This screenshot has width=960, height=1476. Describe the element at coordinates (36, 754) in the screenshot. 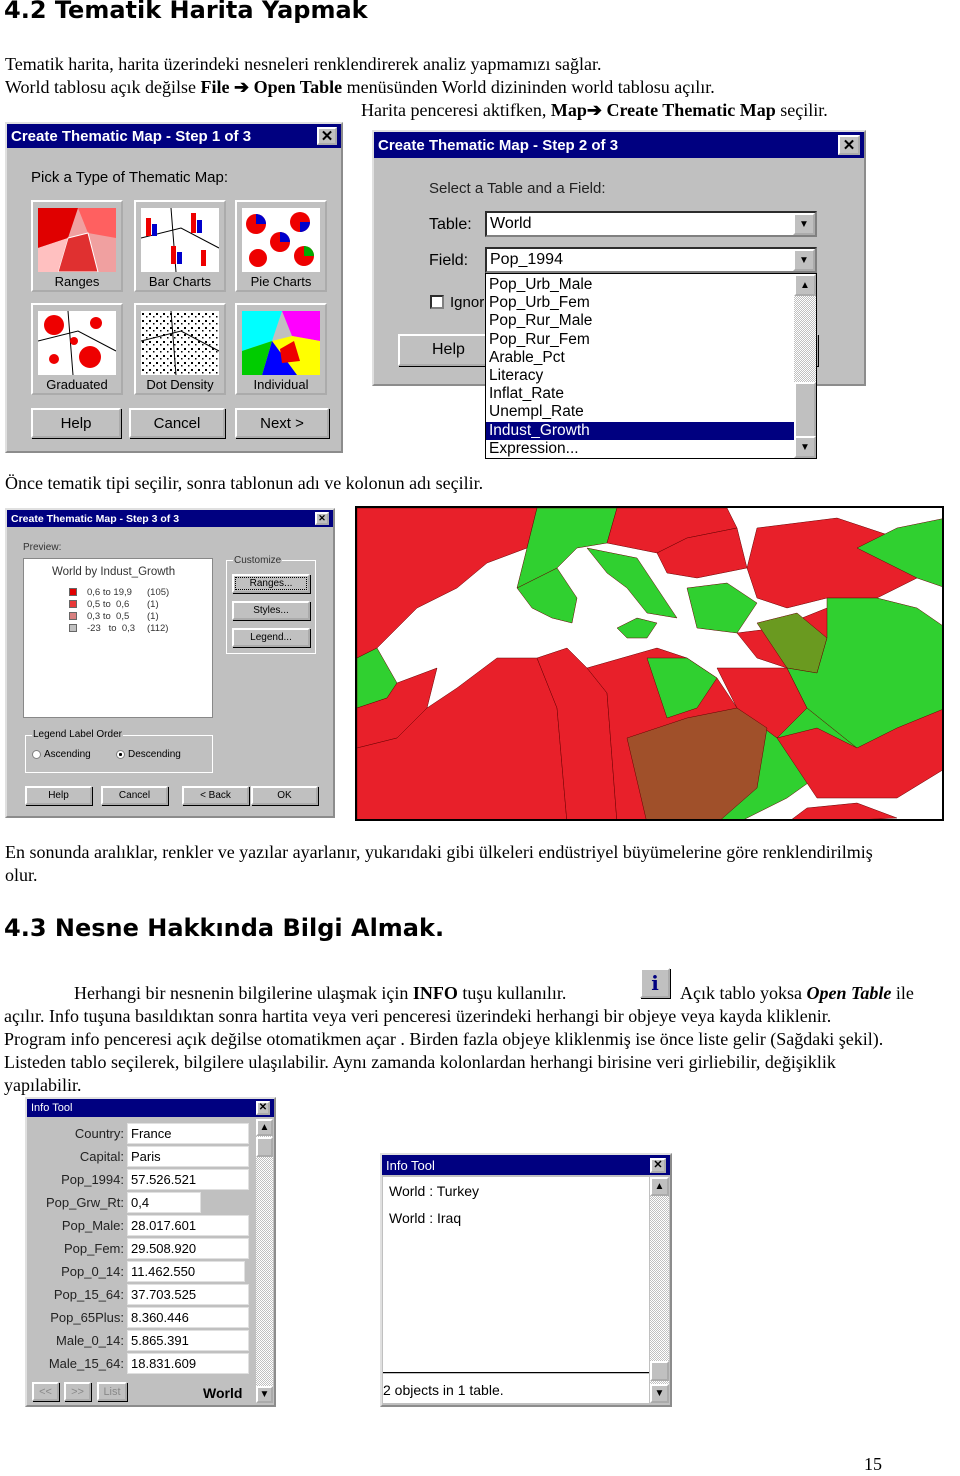

I see `radio-icon` at that location.